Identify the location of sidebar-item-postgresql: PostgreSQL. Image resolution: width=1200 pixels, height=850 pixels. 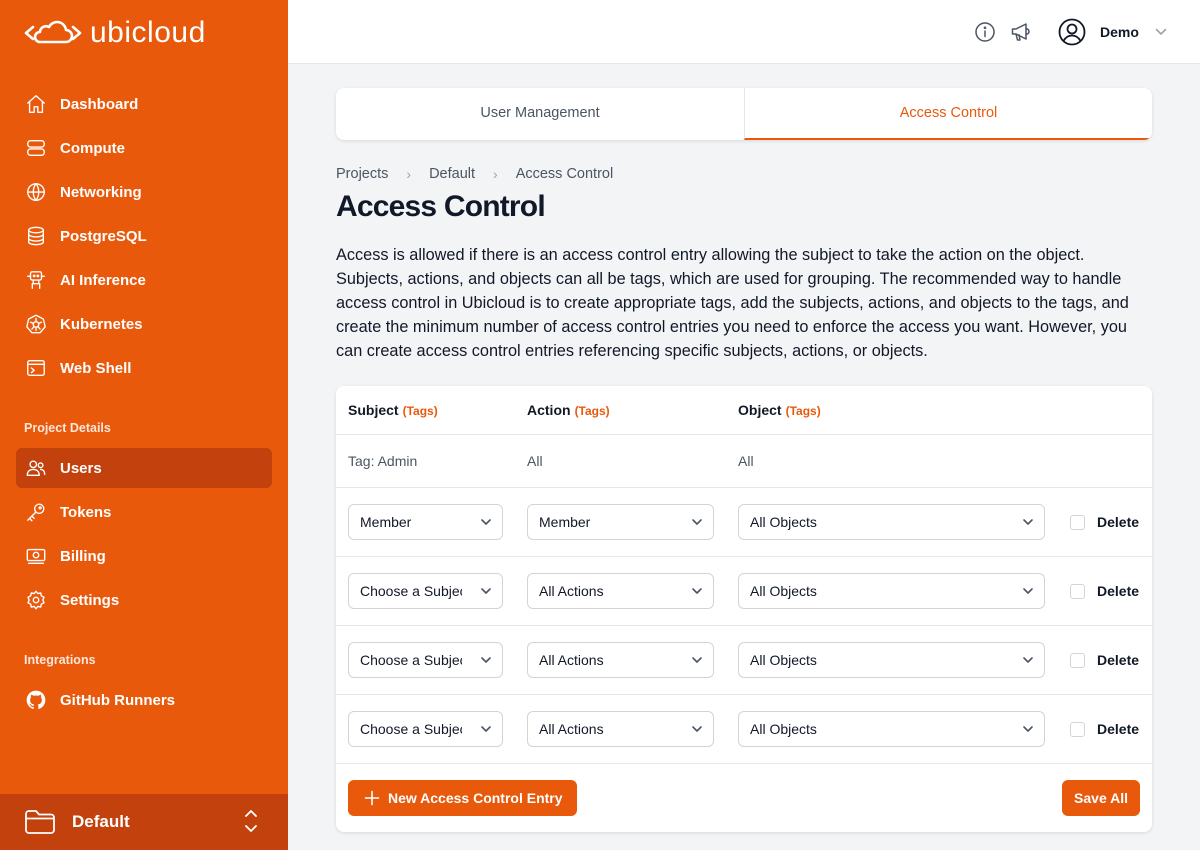
(144, 236).